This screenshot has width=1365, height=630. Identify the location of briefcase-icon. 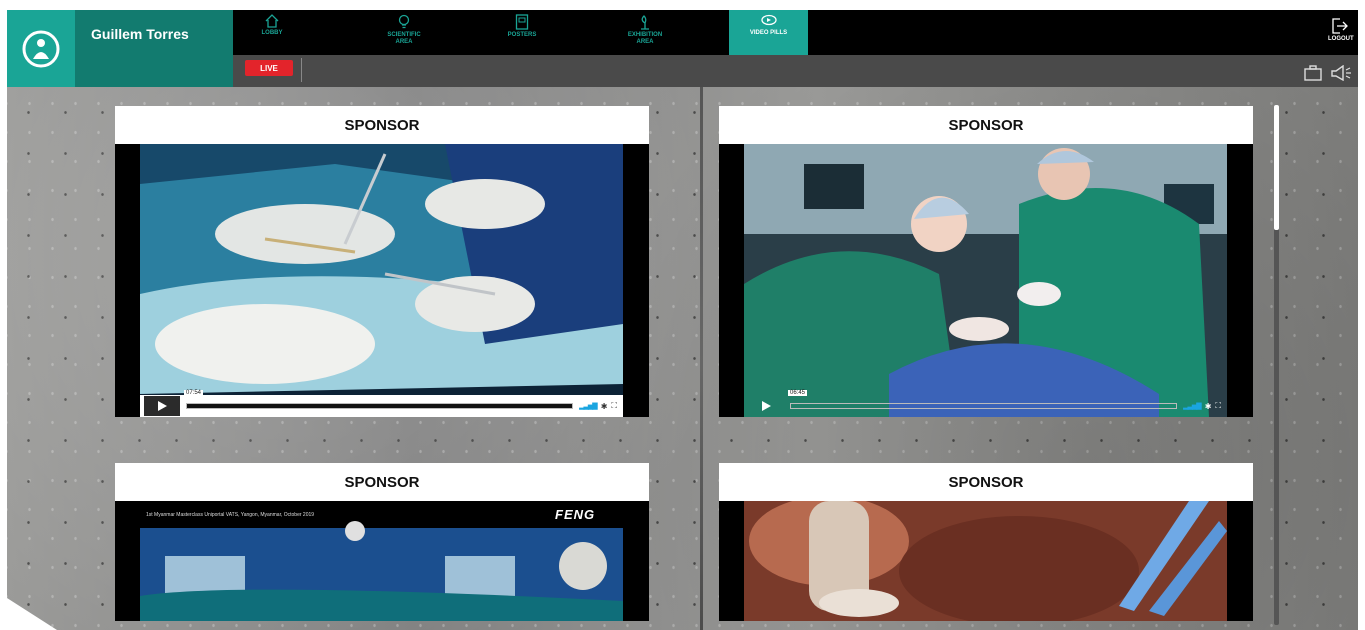
(1313, 75).